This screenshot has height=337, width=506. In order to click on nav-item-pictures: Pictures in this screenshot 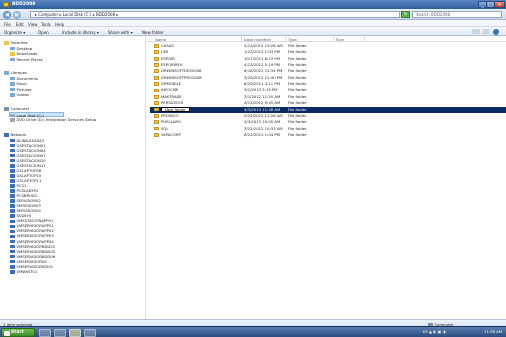, I will do `click(21, 89)`.